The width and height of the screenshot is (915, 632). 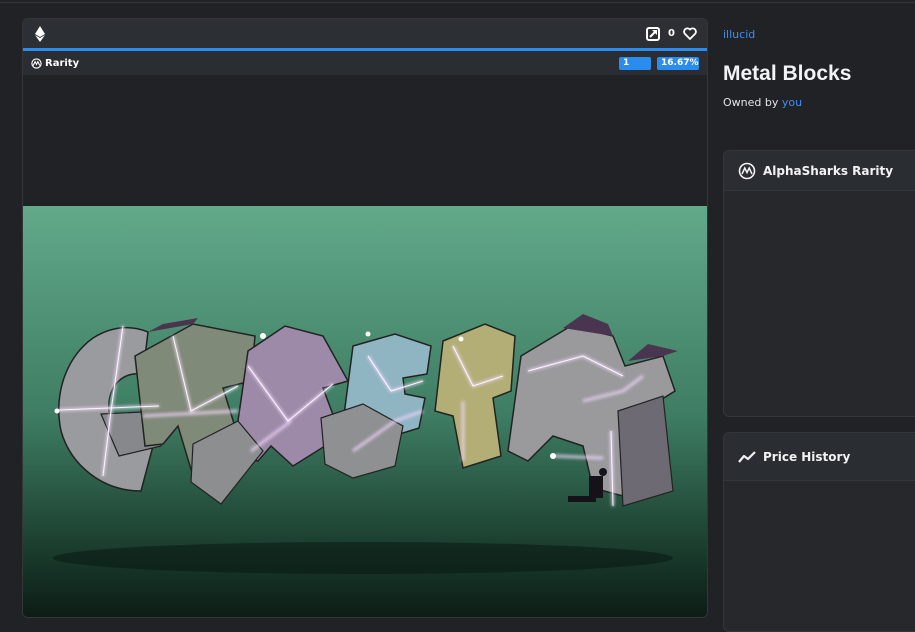 What do you see at coordinates (653, 33) in the screenshot?
I see `external-link-icon` at bounding box center [653, 33].